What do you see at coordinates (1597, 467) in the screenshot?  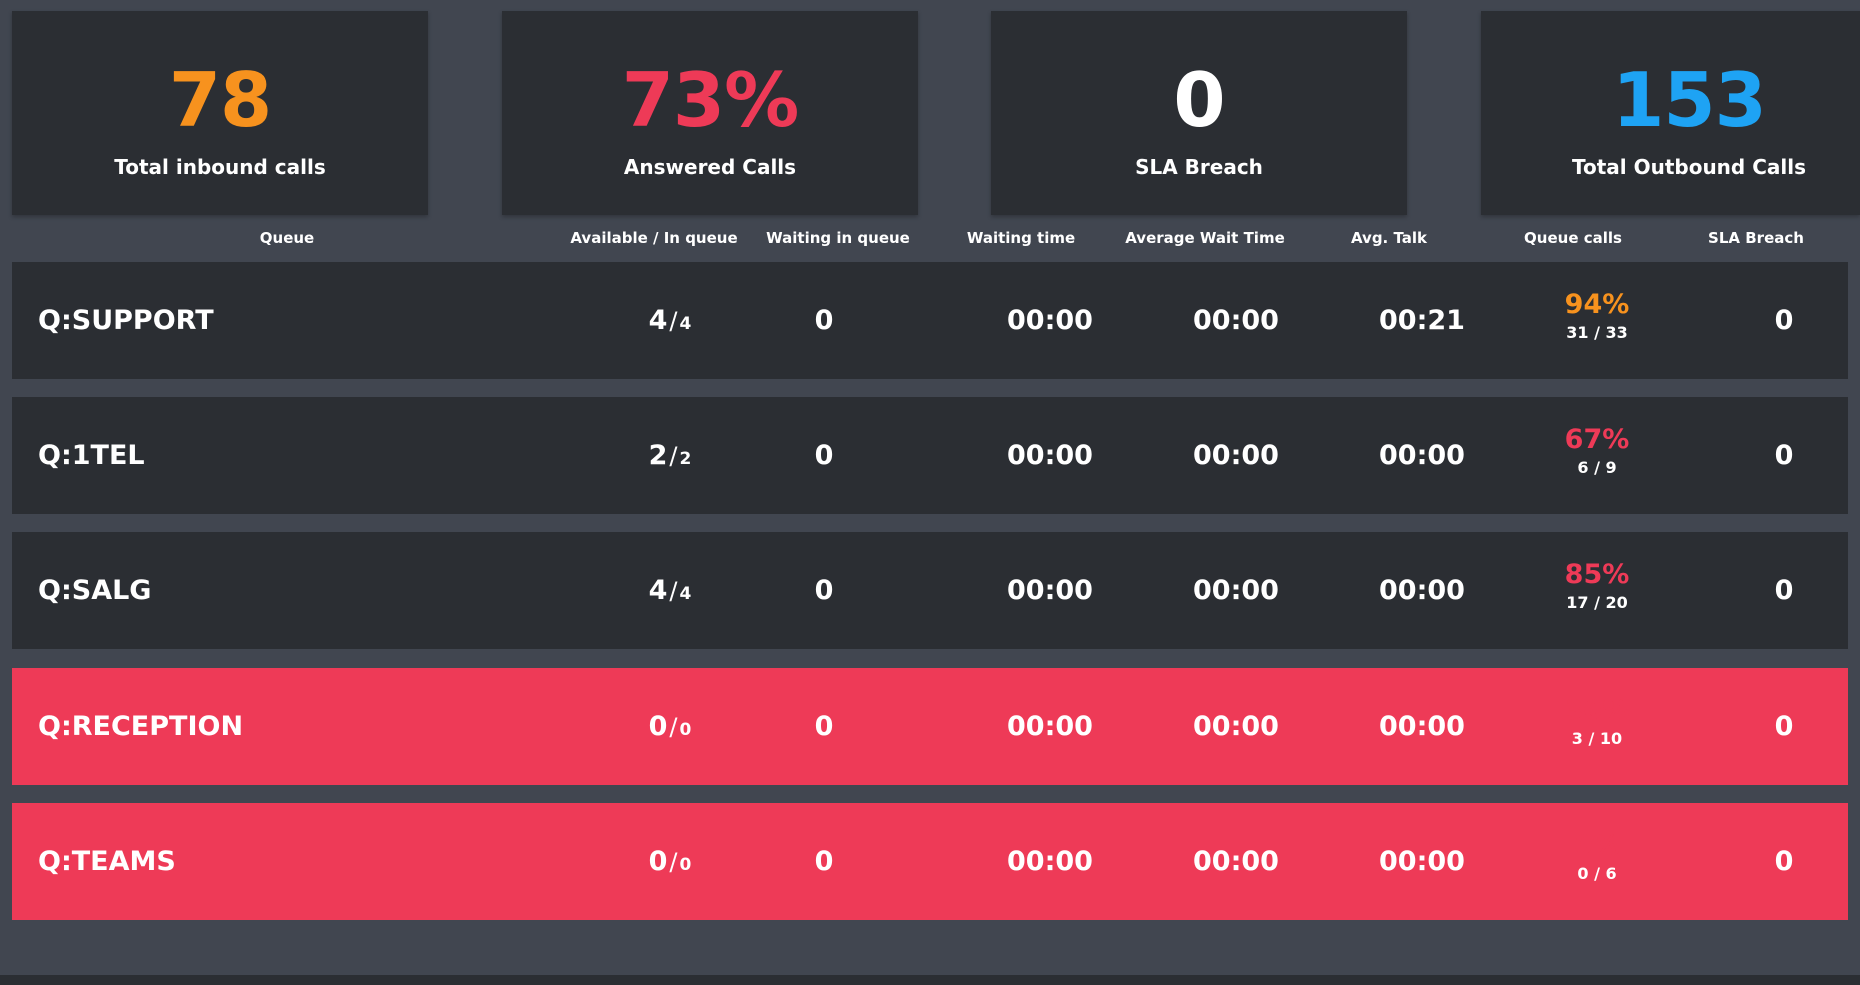 I see `queue-calls-ratio: 6 / 9` at bounding box center [1597, 467].